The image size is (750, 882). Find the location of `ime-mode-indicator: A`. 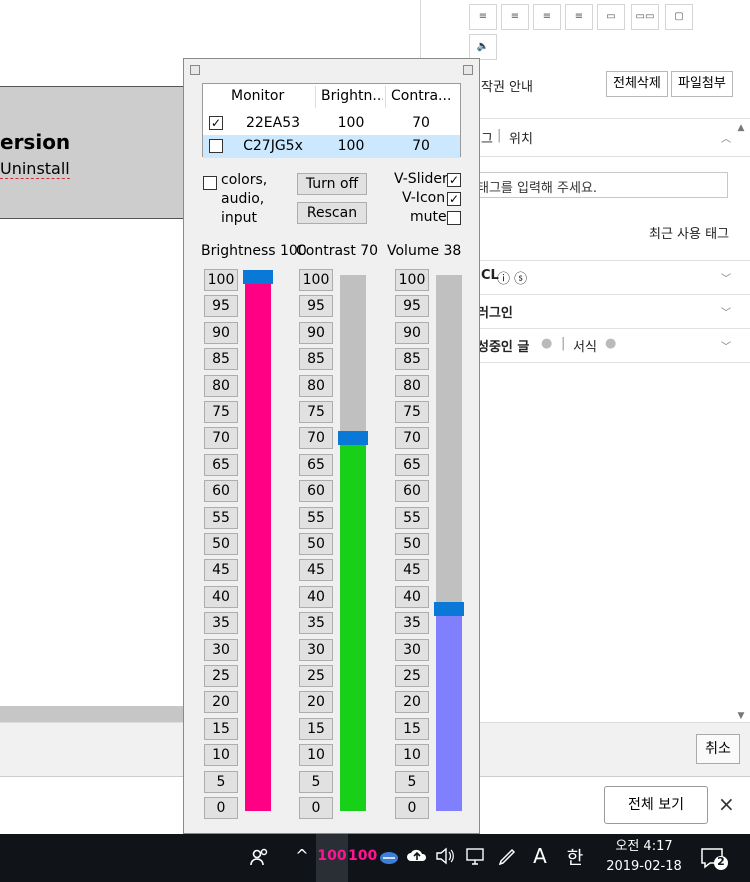

ime-mode-indicator: A is located at coordinates (540, 856).